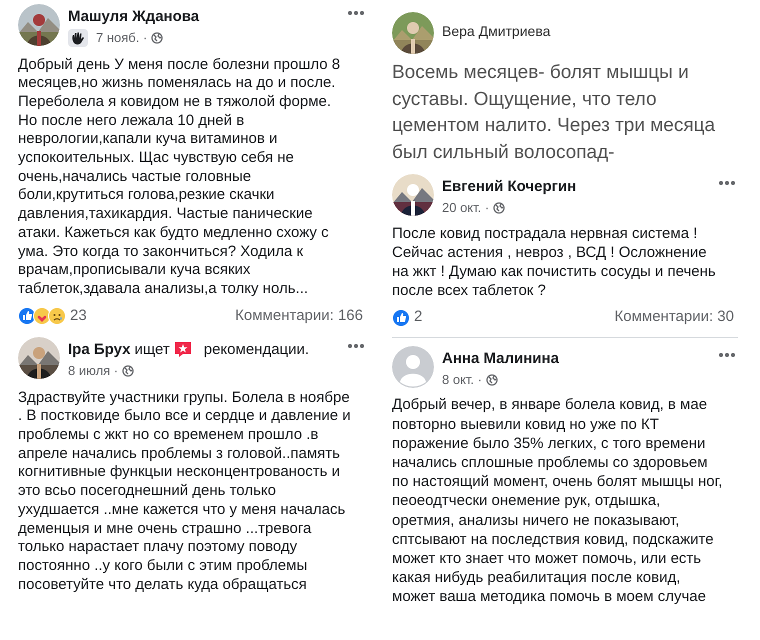  I want to click on post-text: Восемь месяцев- болят мышцы и суставы. Ощущение, что тело цементом налито. Через три месяца был сильный волосопад-, so click(554, 112).